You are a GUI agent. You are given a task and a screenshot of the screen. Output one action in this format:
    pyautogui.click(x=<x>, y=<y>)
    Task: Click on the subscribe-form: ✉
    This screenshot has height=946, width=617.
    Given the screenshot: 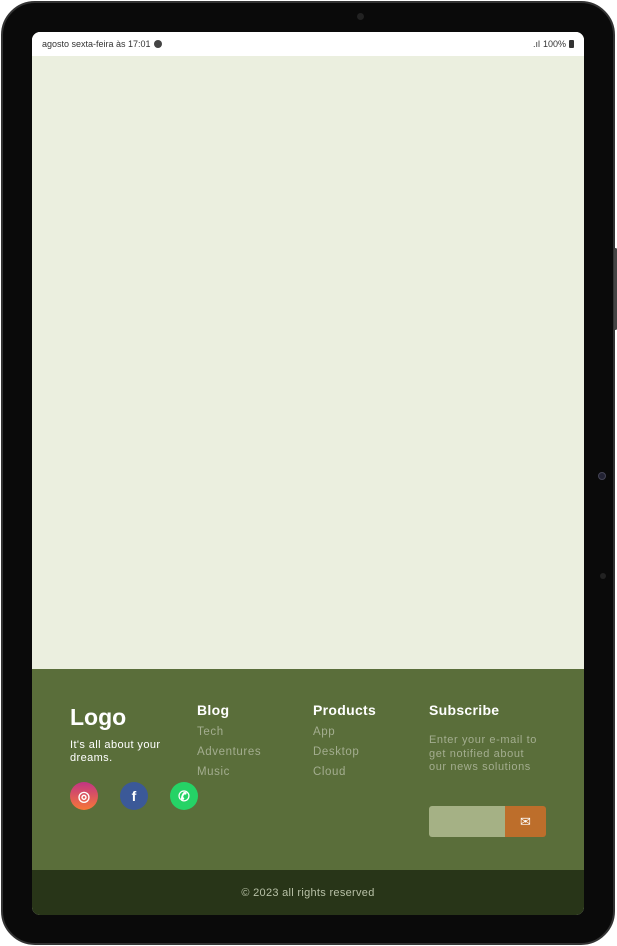 What is the action you would take?
    pyautogui.click(x=487, y=821)
    